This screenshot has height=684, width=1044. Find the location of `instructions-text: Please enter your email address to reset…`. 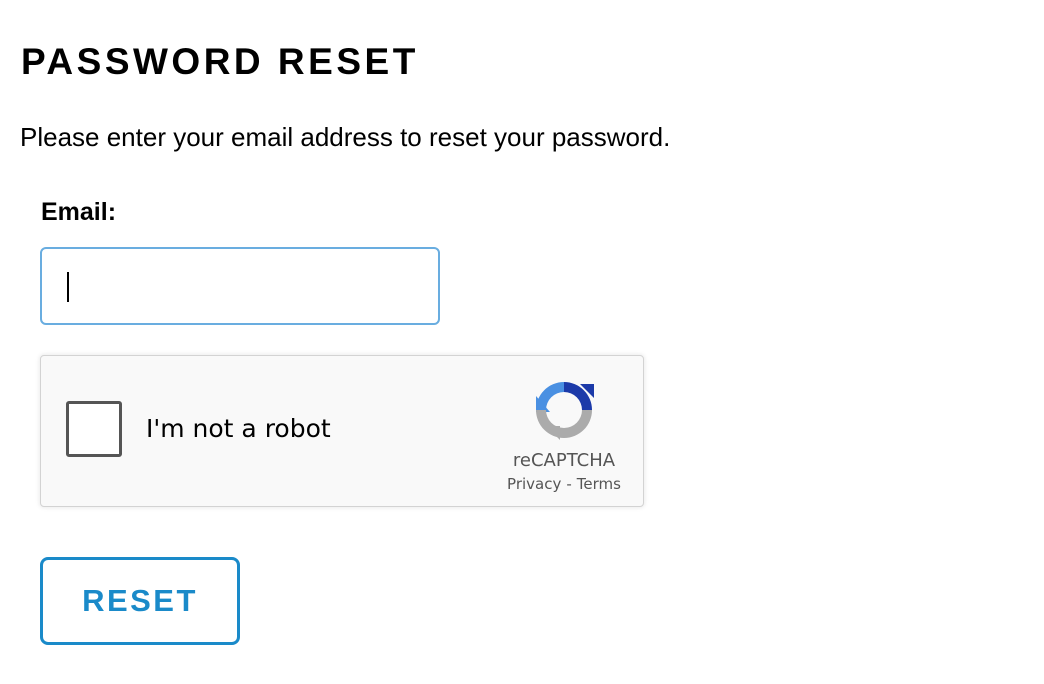

instructions-text: Please enter your email address to reset… is located at coordinates (345, 137).